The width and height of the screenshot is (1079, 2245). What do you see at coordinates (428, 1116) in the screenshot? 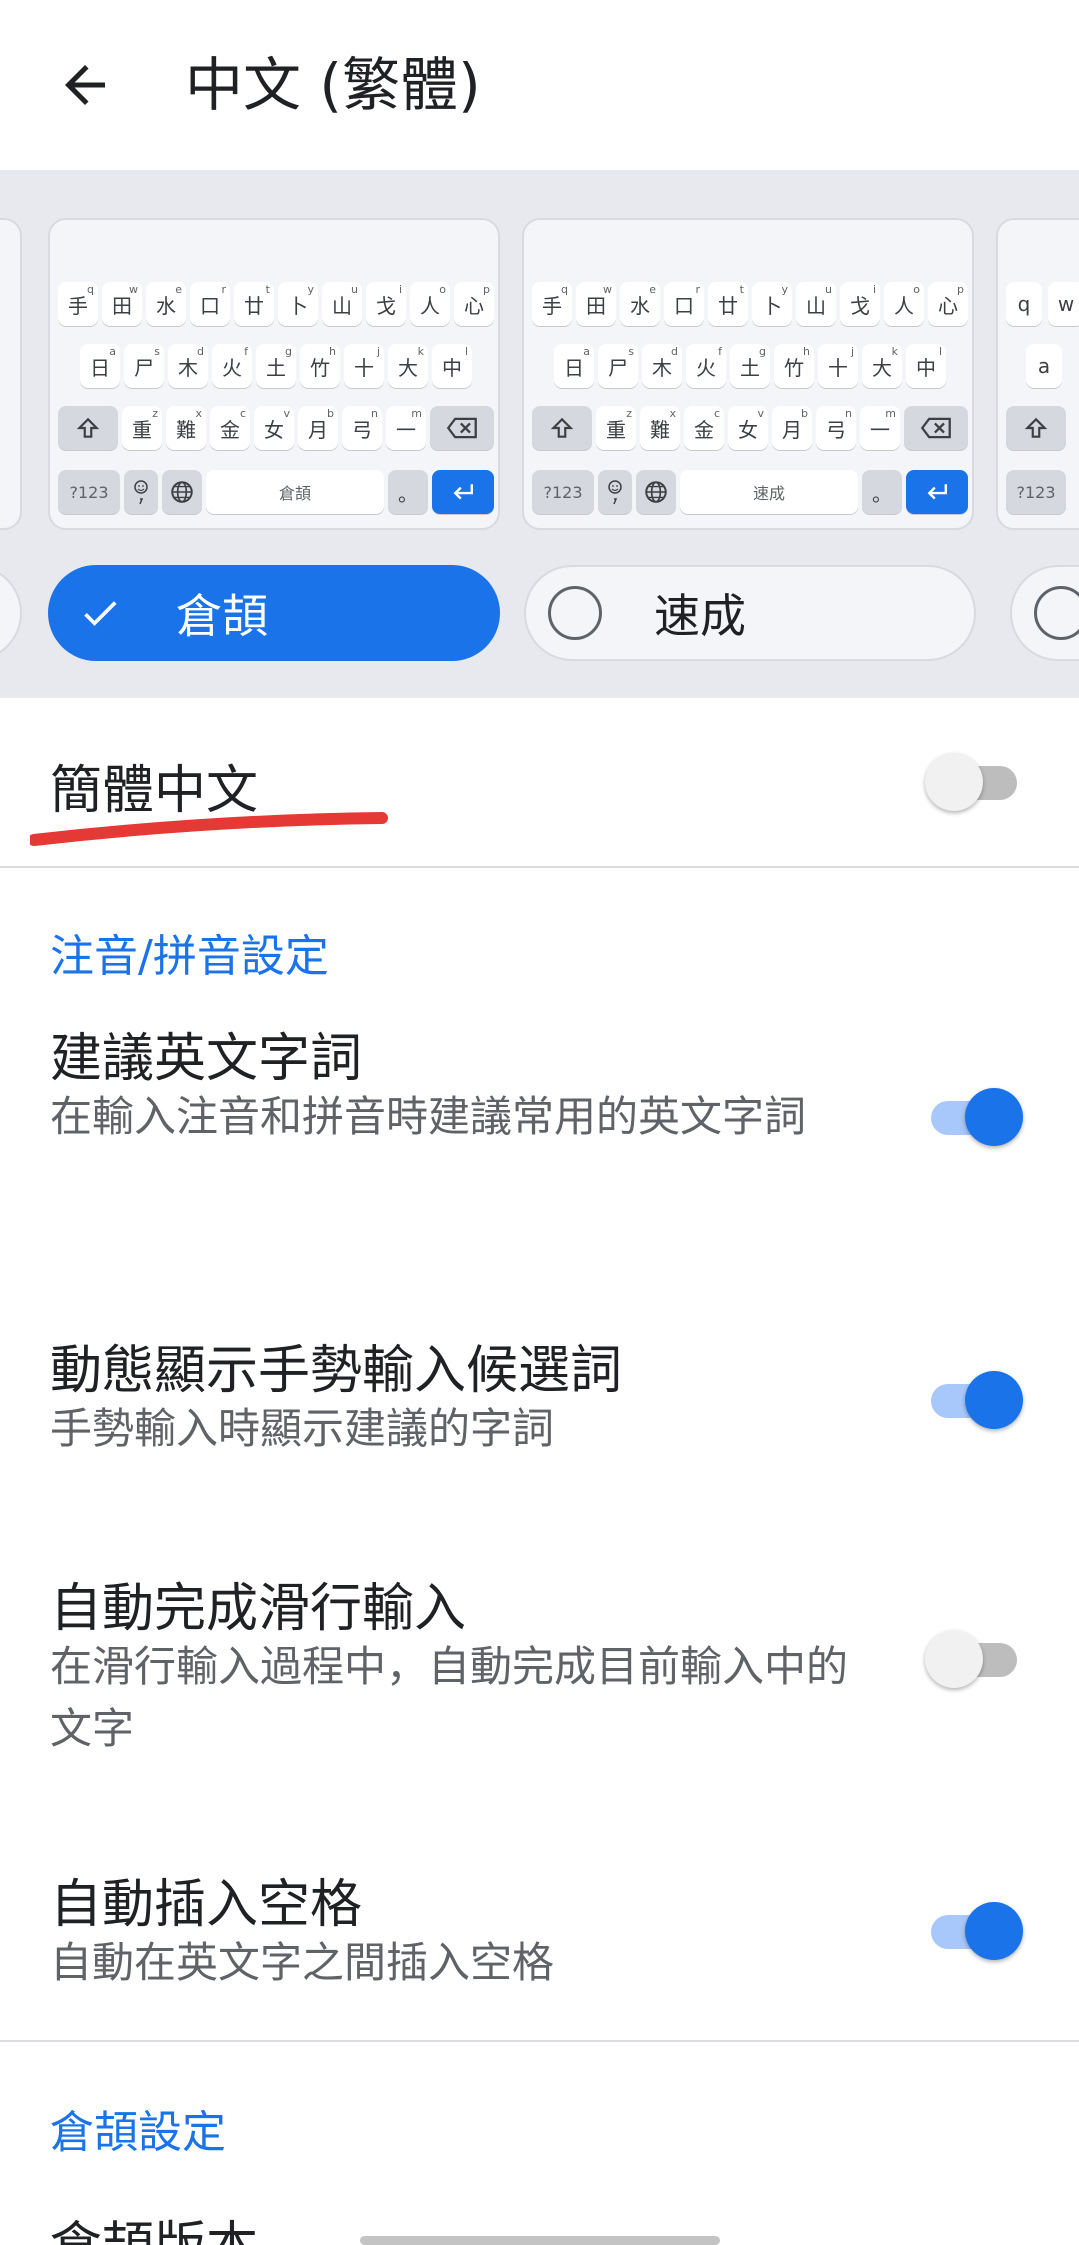
I see `setting-subtitle: 在輸入注音和拼音時建議常用的英文字詞` at bounding box center [428, 1116].